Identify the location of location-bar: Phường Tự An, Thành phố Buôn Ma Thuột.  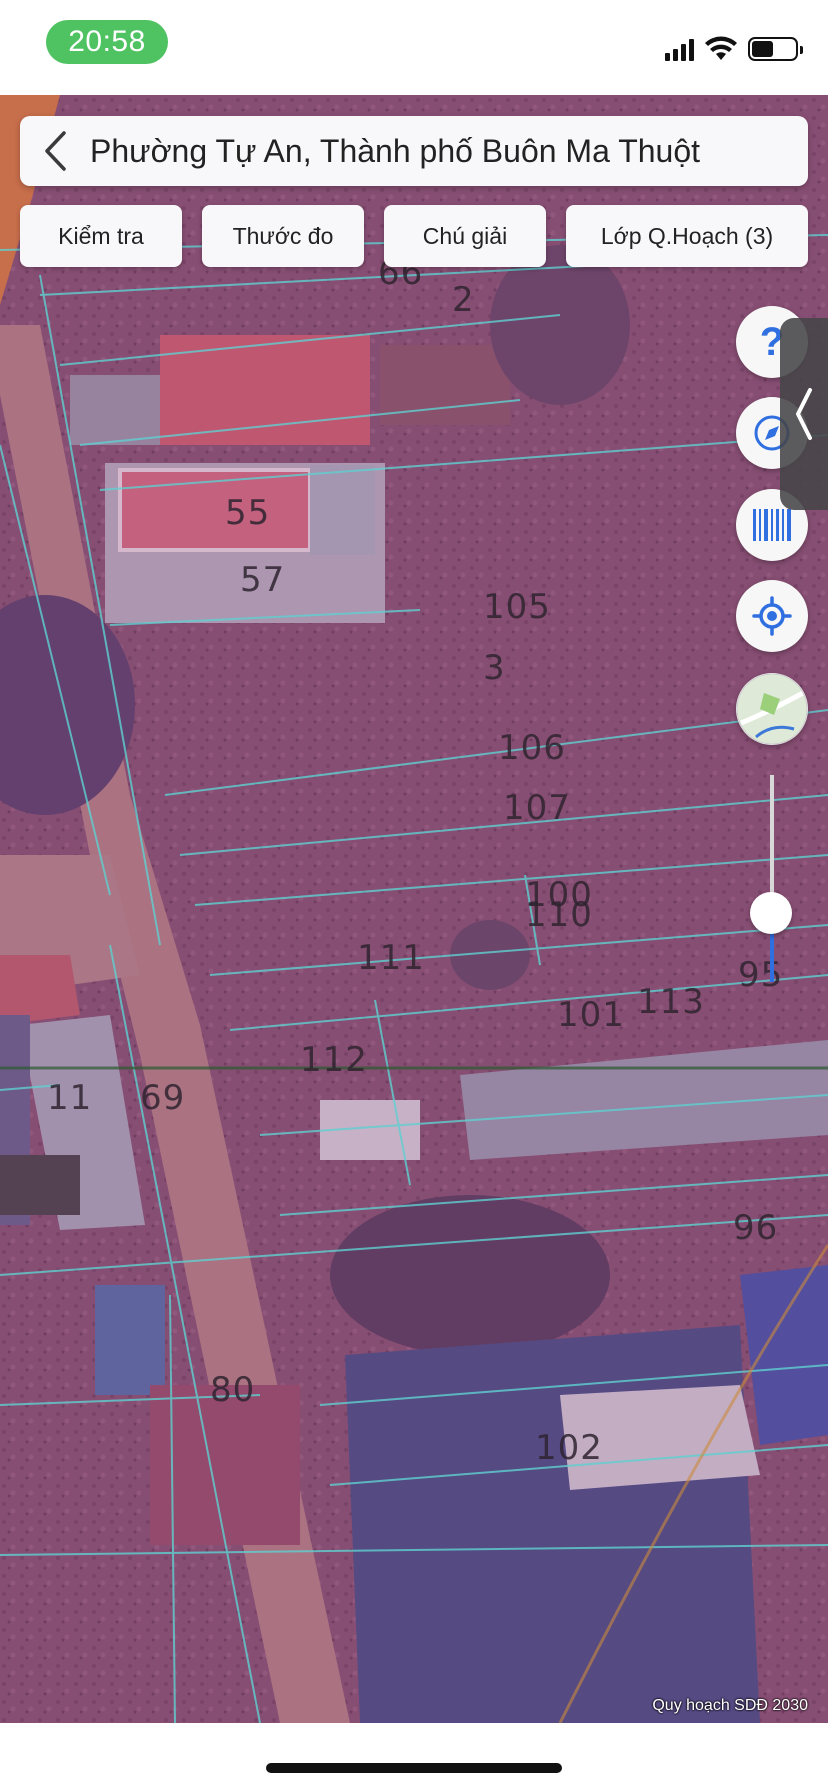
(414, 151).